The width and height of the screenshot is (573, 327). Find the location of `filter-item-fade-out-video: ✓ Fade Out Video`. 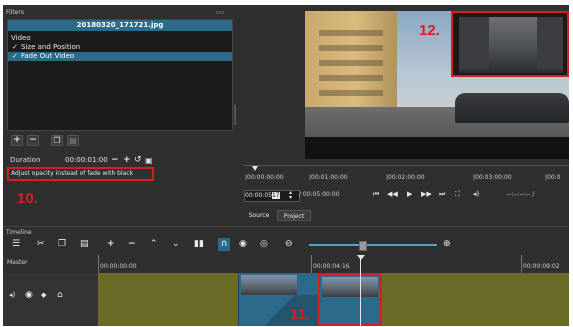

filter-item-fade-out-video: ✓ Fade Out Video is located at coordinates (120, 56).